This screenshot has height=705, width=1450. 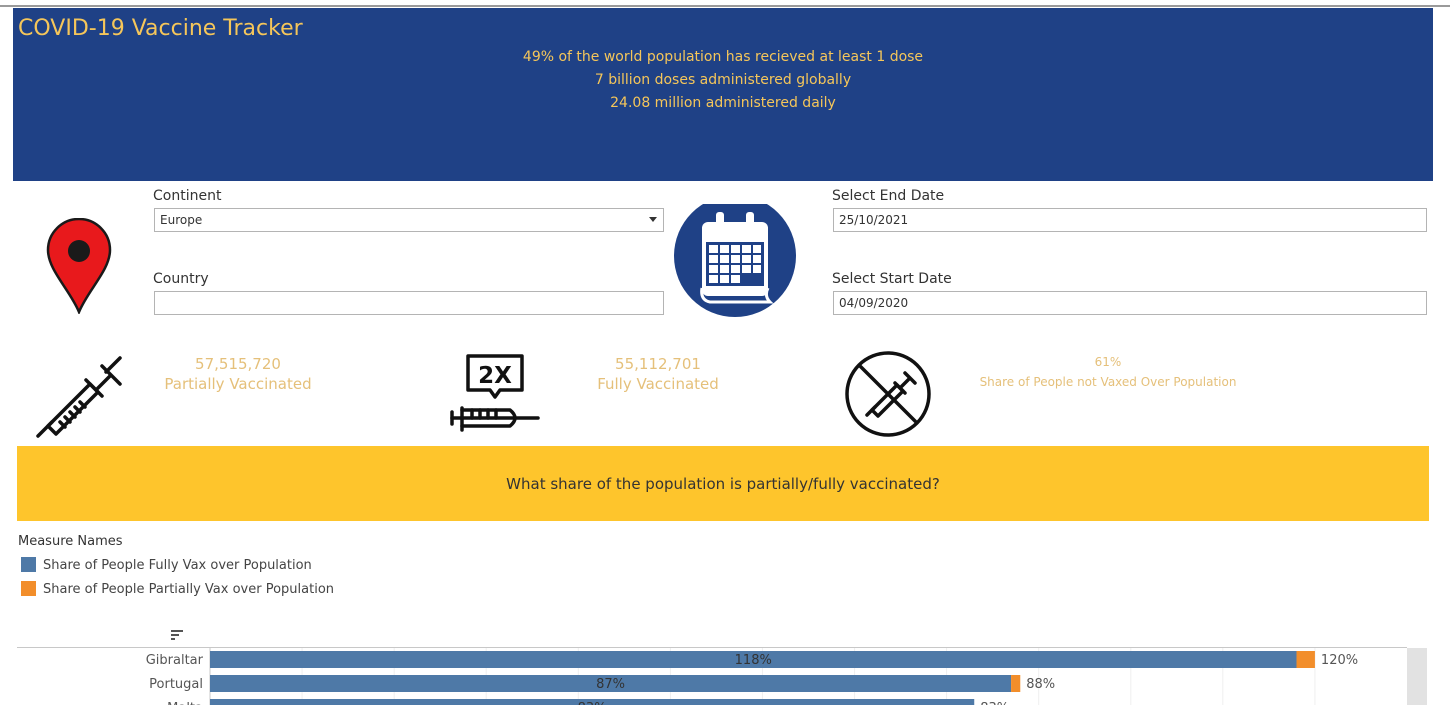 What do you see at coordinates (1040, 684) in the screenshot?
I see `bar-total-label: 88%` at bounding box center [1040, 684].